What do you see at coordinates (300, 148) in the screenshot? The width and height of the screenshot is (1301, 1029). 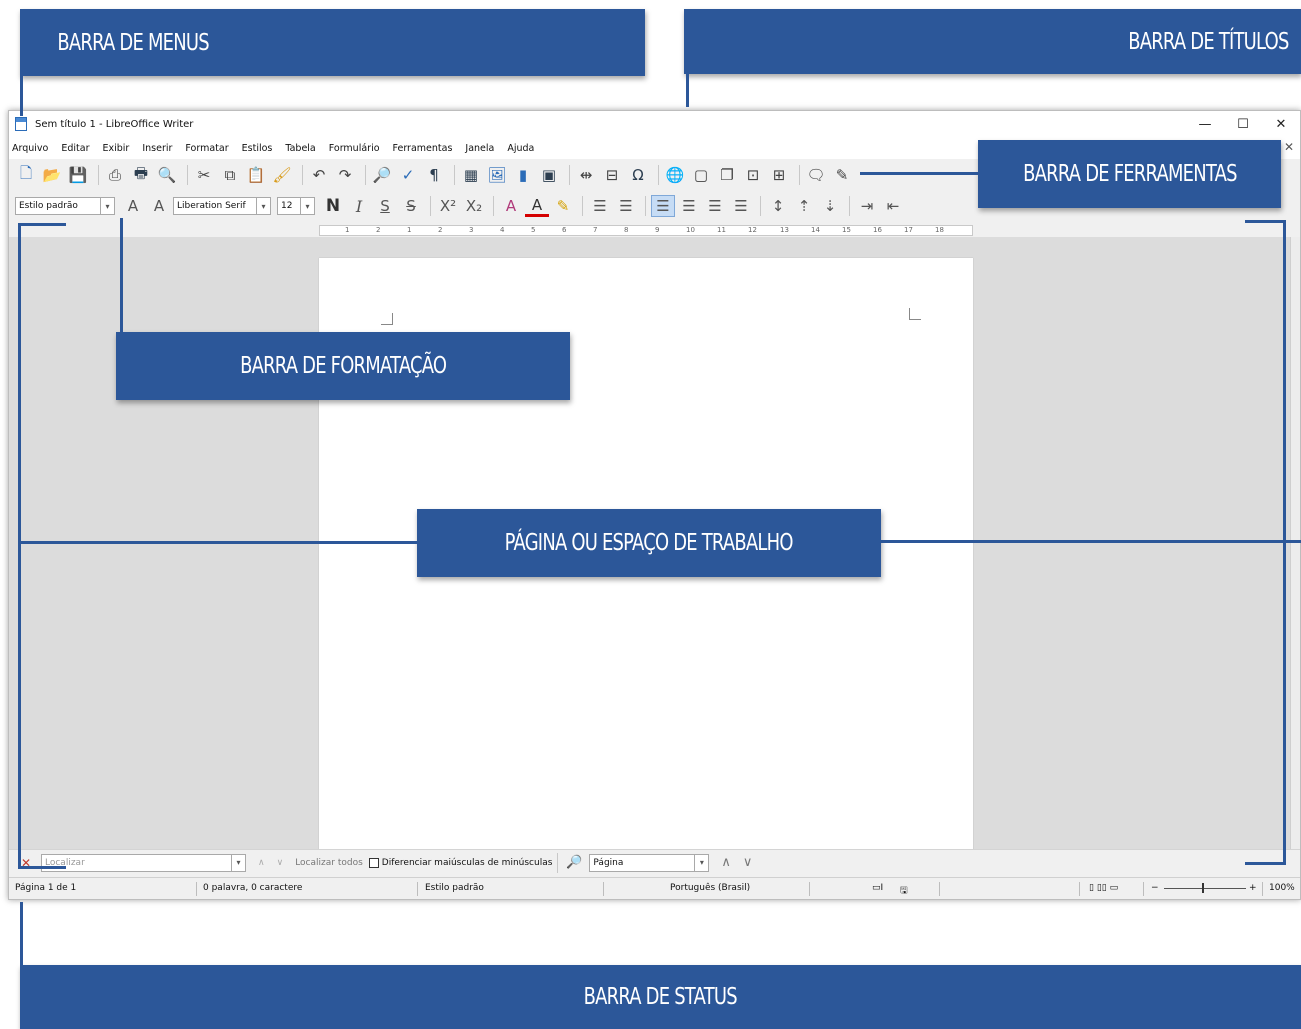 I see `menu-tabela: Tabela` at bounding box center [300, 148].